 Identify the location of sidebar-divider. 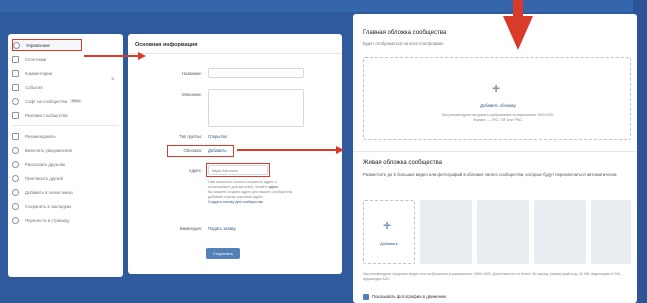
(65, 125).